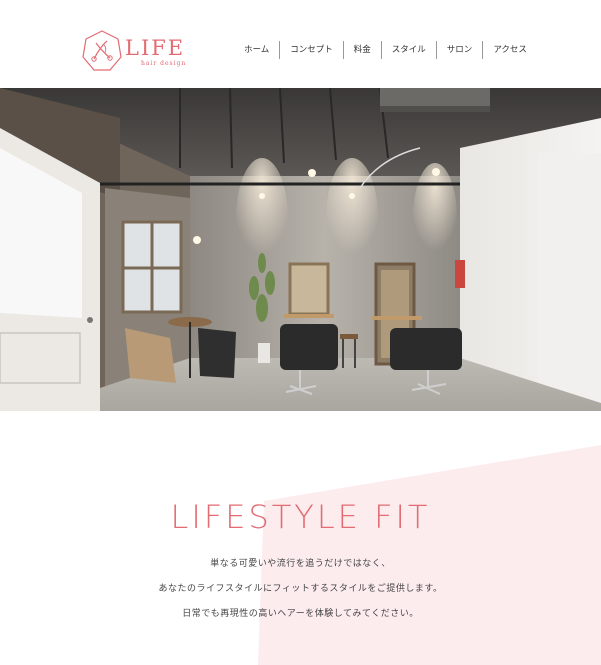  I want to click on nav-item-price: 料金, so click(361, 50).